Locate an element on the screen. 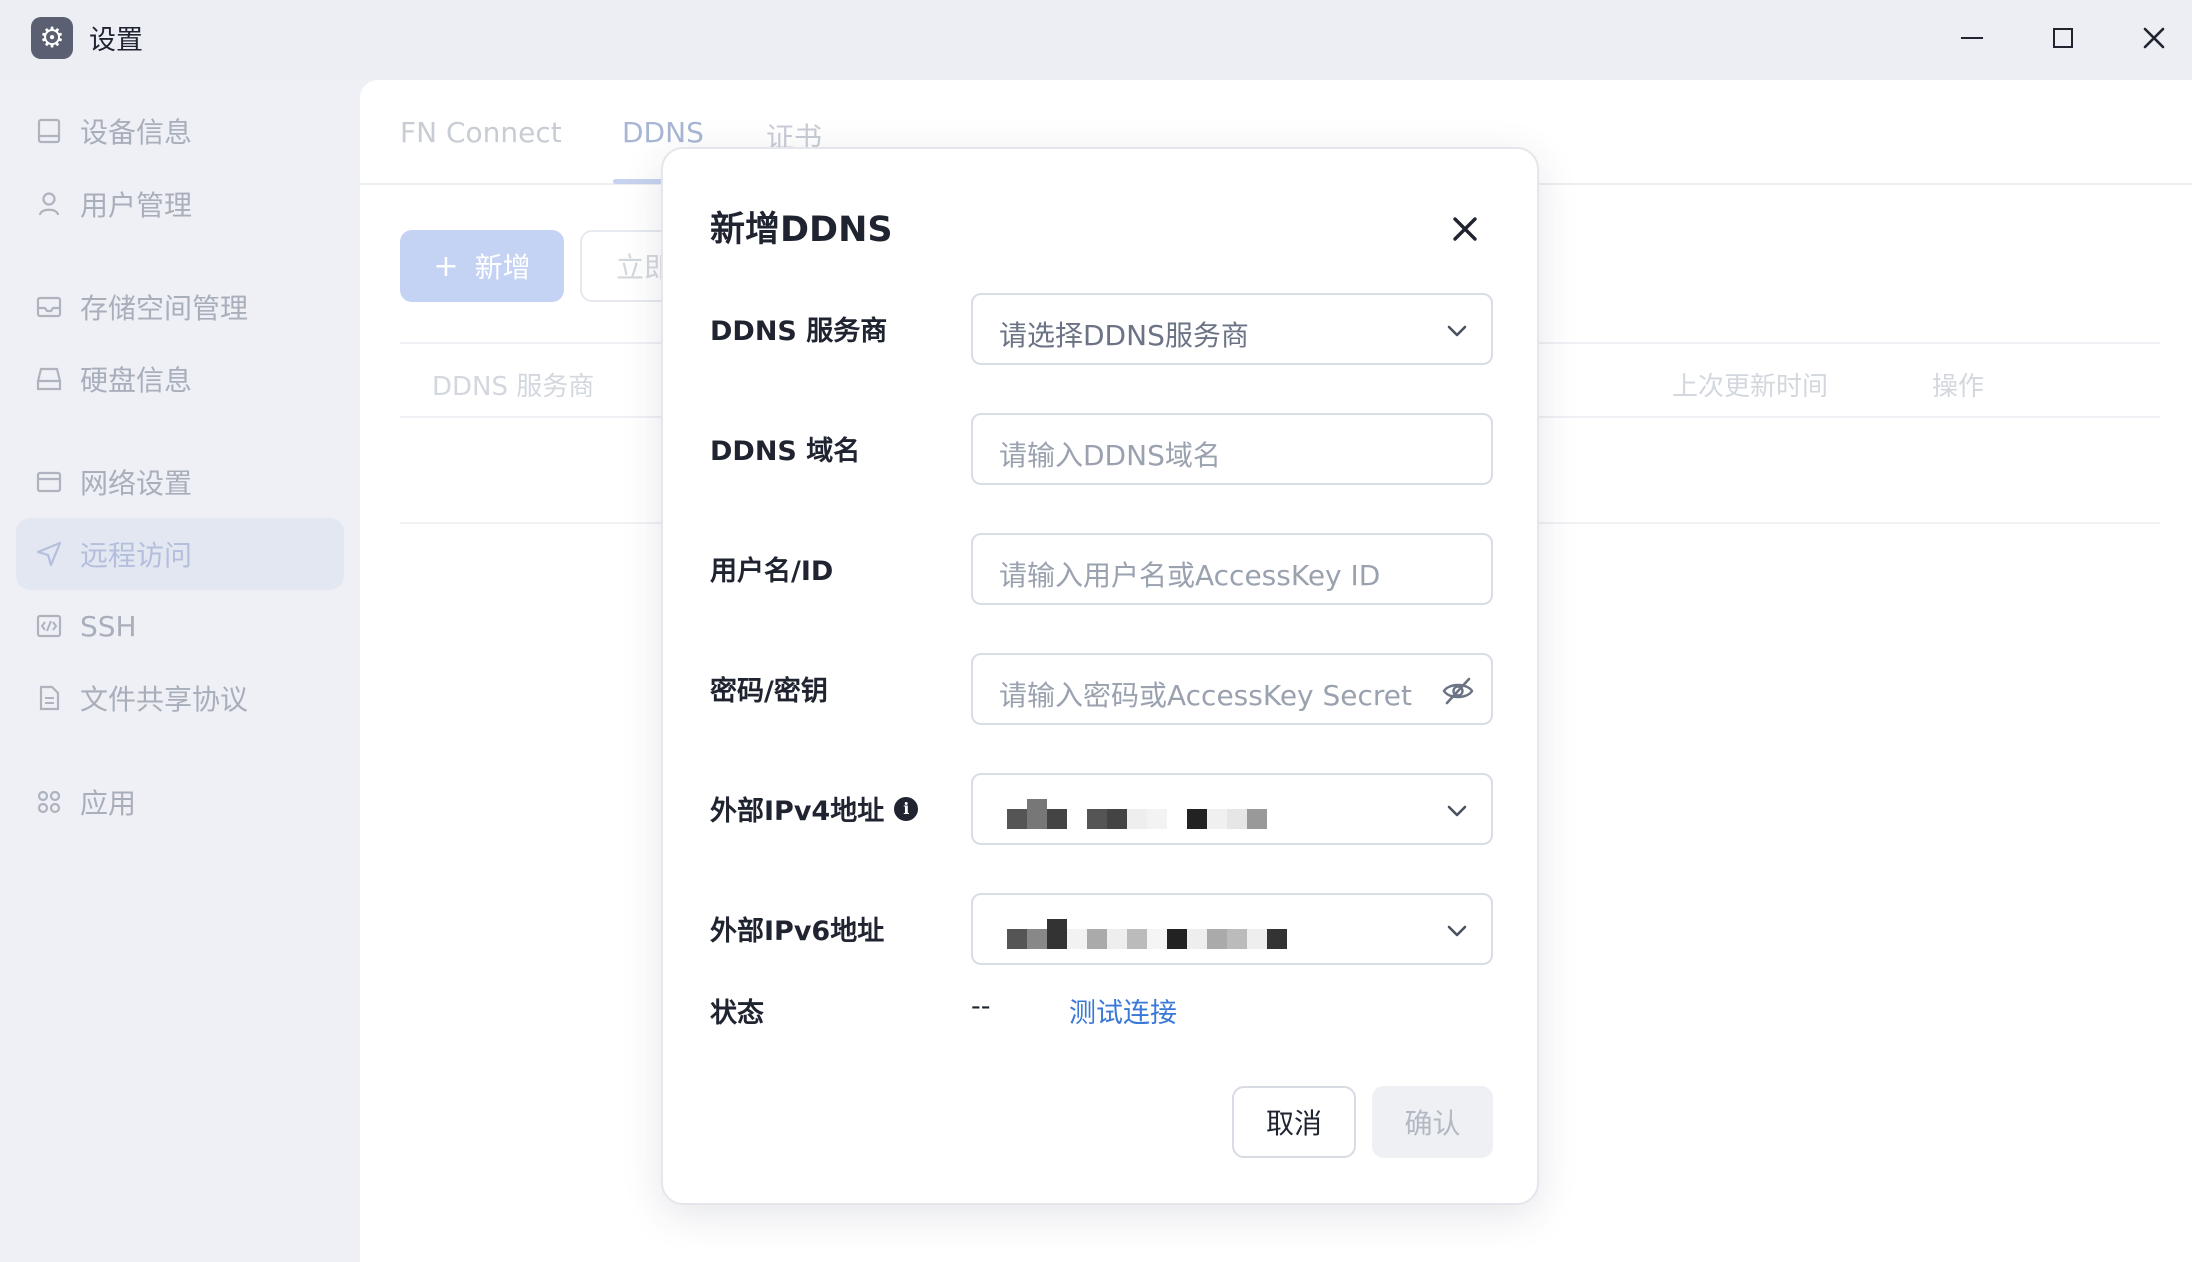  domain-input: 请输入DDNS域名 is located at coordinates (1232, 449).